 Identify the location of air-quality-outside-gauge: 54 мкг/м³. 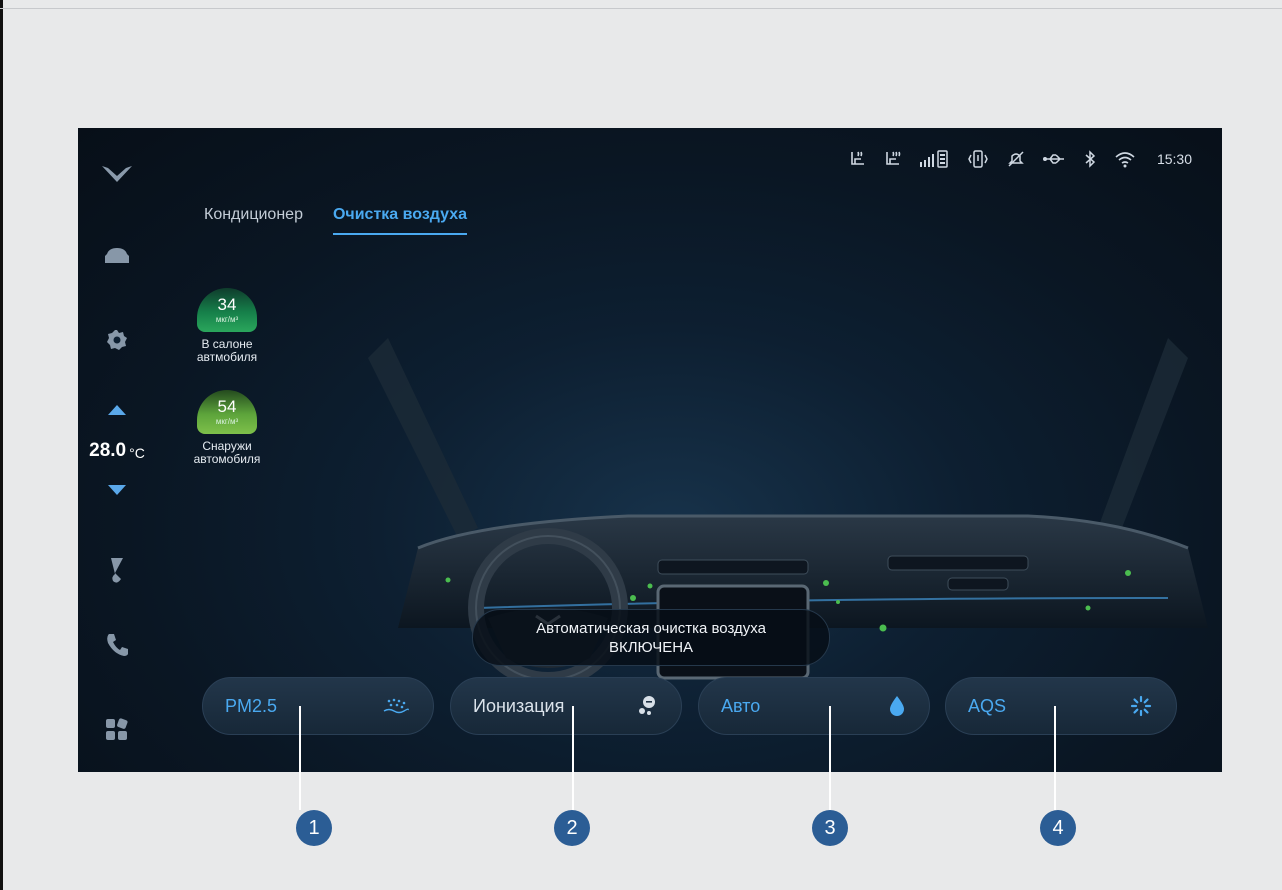
(227, 412).